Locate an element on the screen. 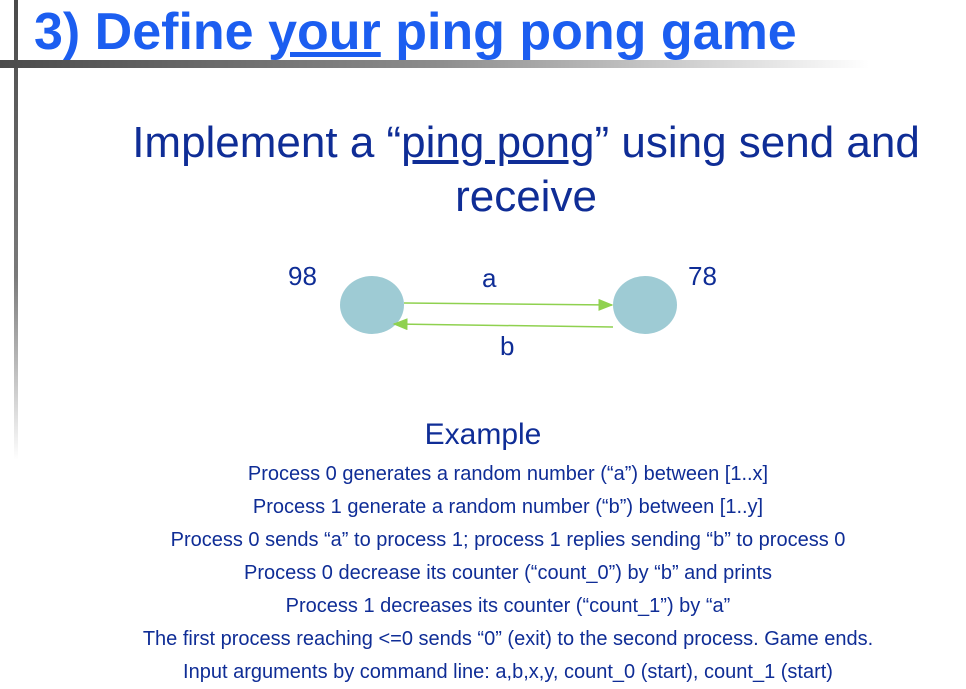  ping-pong-diagram: 98 78 a b is located at coordinates (500, 312).